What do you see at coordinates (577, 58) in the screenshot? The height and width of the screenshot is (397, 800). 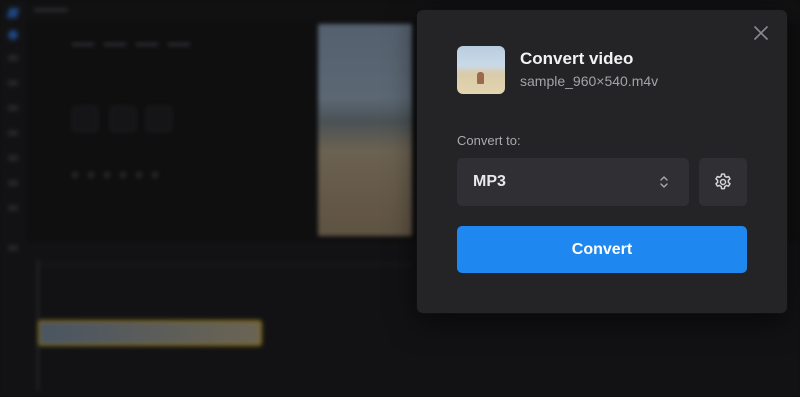 I see `dialog-title: Convert video` at bounding box center [577, 58].